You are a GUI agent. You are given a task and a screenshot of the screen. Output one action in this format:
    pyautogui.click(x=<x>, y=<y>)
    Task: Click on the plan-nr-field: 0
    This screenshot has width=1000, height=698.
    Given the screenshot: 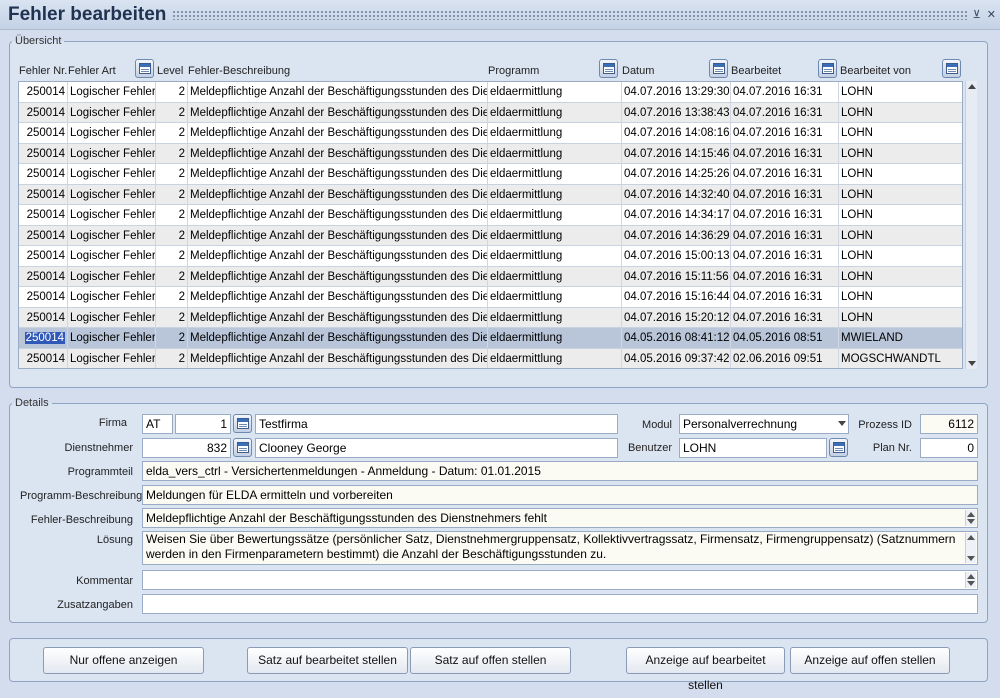 What is the action you would take?
    pyautogui.click(x=949, y=448)
    